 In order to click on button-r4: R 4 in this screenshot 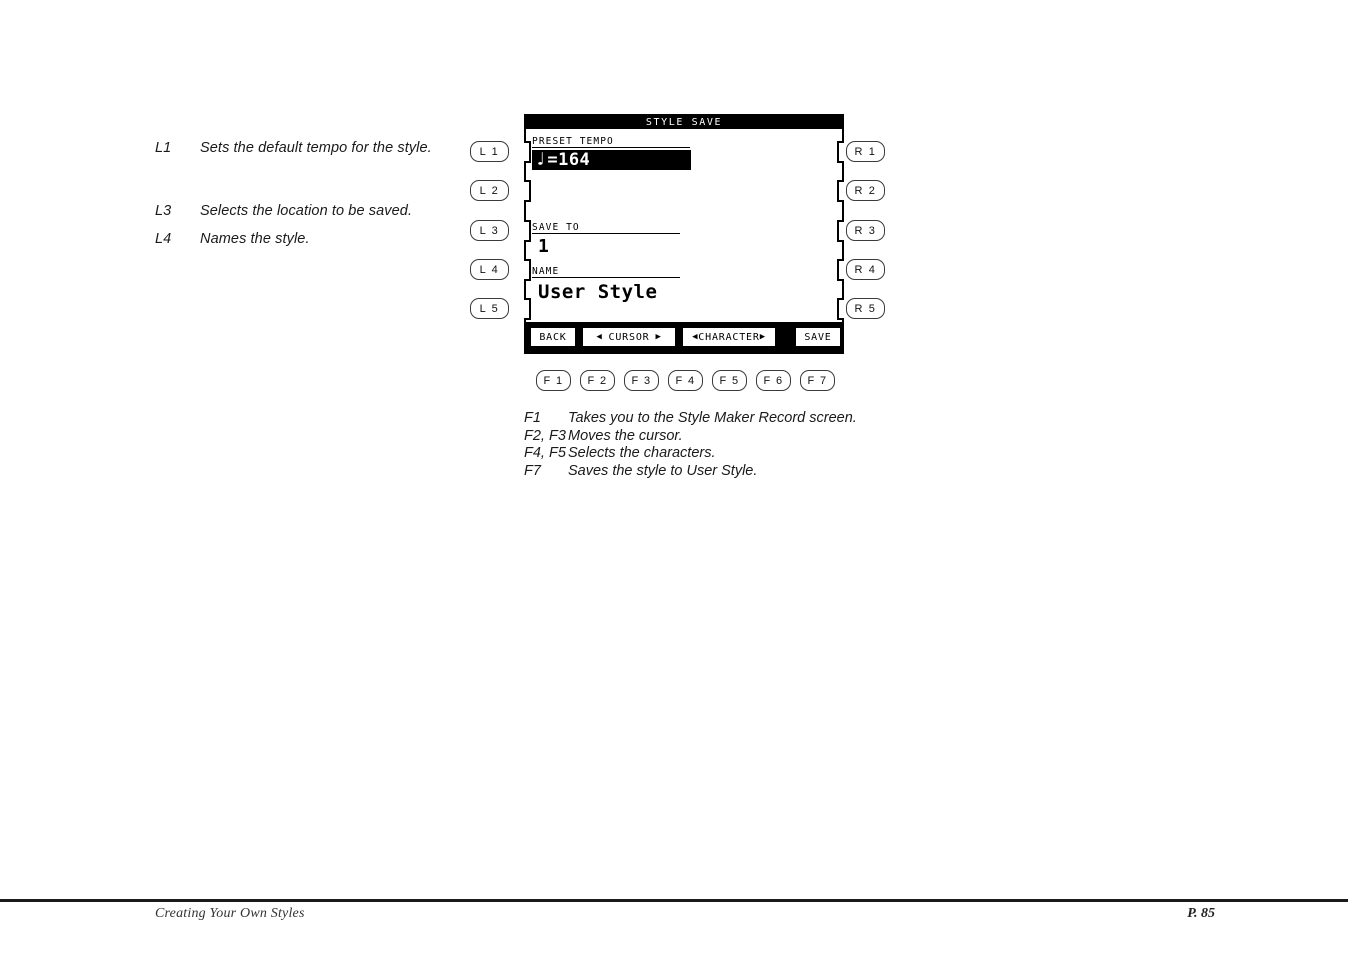, I will do `click(865, 269)`.